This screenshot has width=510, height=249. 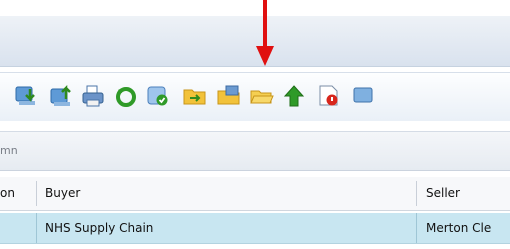 What do you see at coordinates (255, 228) in the screenshot?
I see `table-row: NHS Supply Chain Merton Cle` at bounding box center [255, 228].